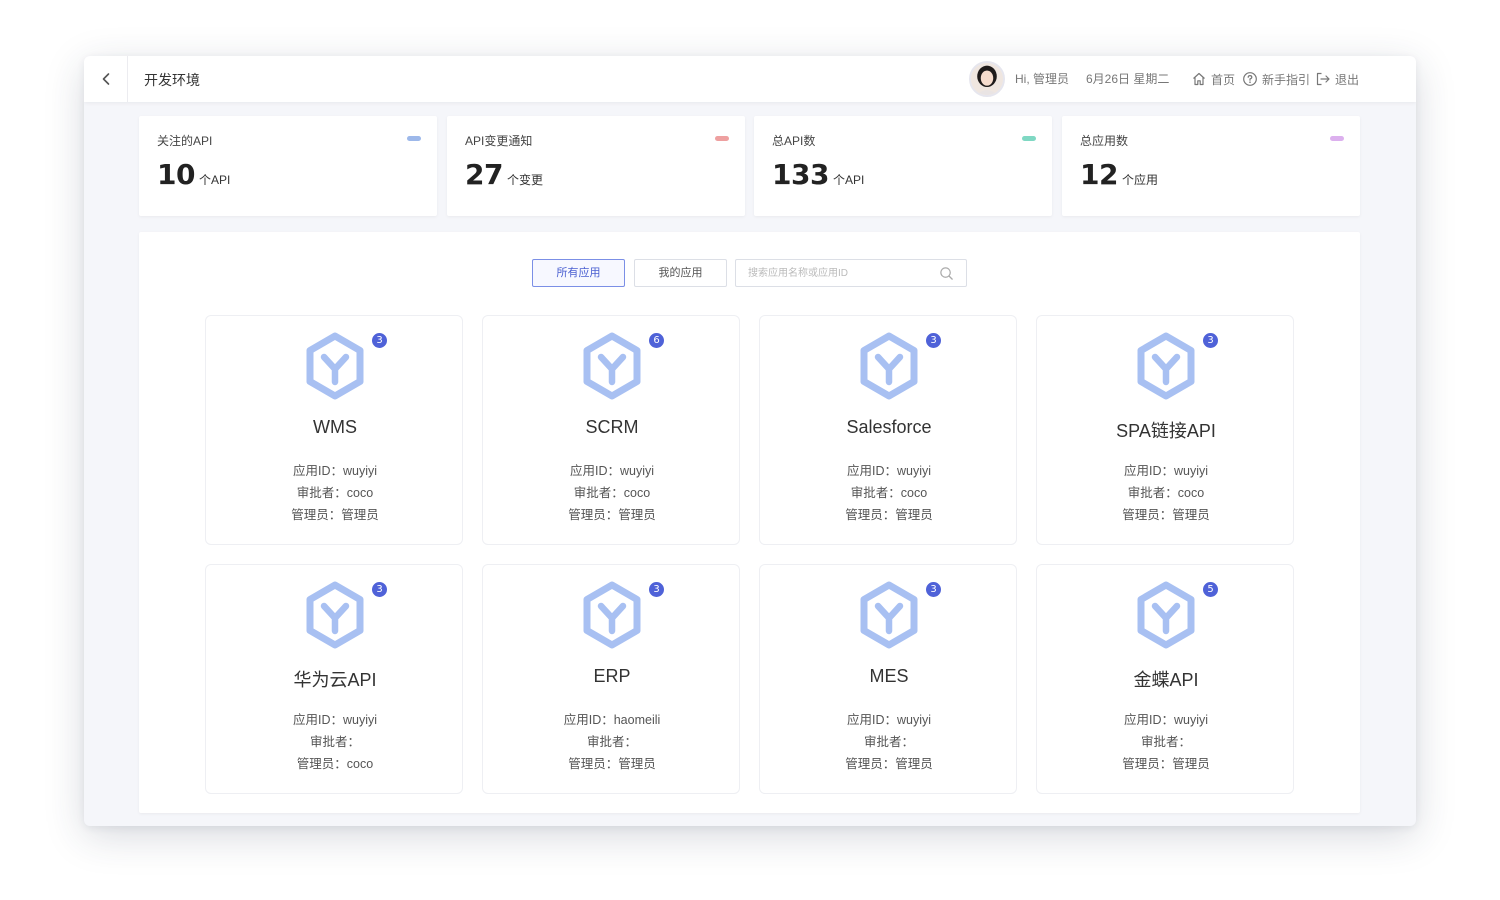 This screenshot has width=1500, height=900. I want to click on stat-value: 133, so click(800, 174).